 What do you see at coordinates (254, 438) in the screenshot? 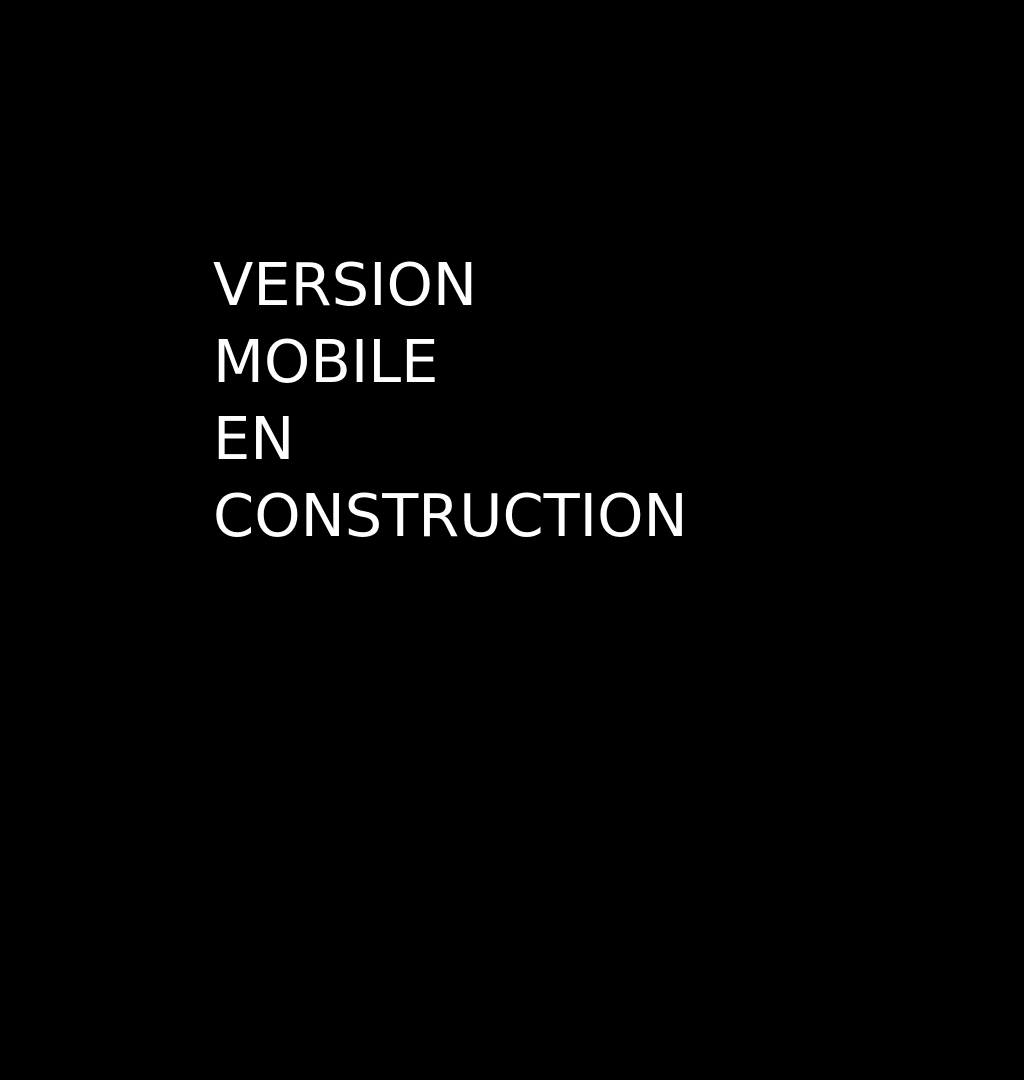
I see `message-line-3: EN` at bounding box center [254, 438].